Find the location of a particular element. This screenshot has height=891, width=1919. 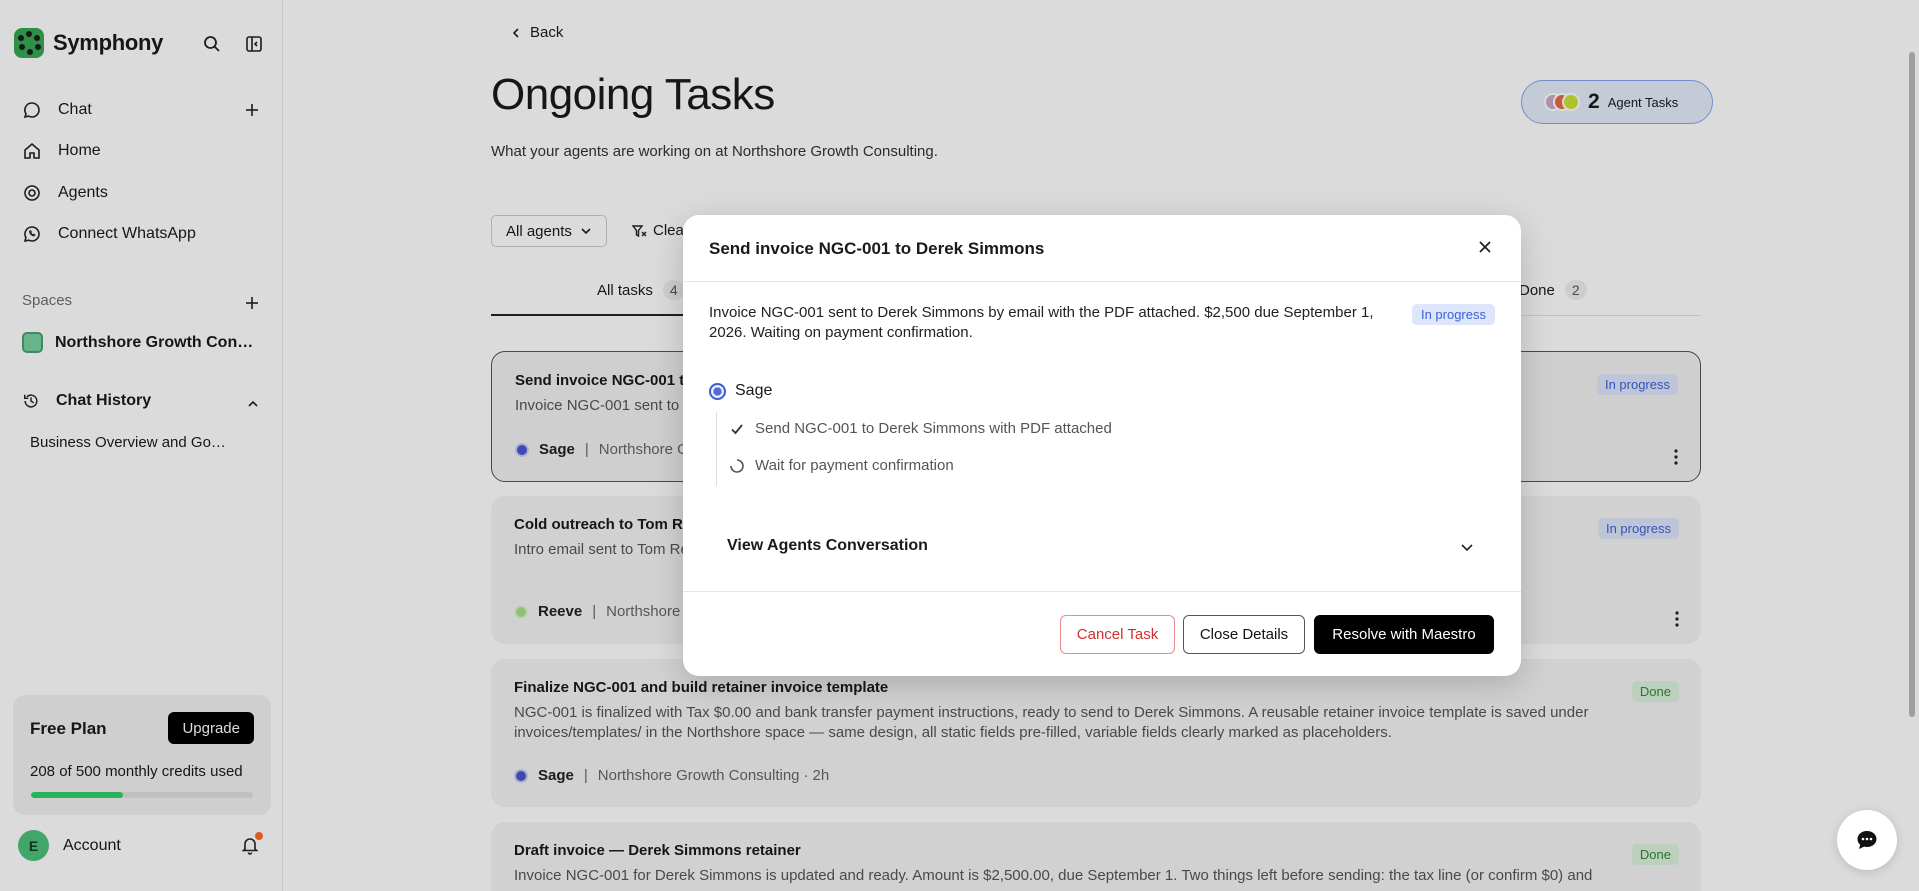

loading-spinner-icon is located at coordinates (737, 465).